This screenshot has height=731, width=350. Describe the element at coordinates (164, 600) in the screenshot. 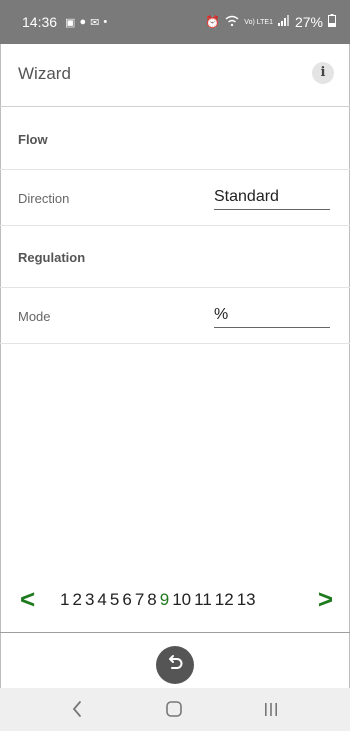

I see `page-number: 9` at that location.